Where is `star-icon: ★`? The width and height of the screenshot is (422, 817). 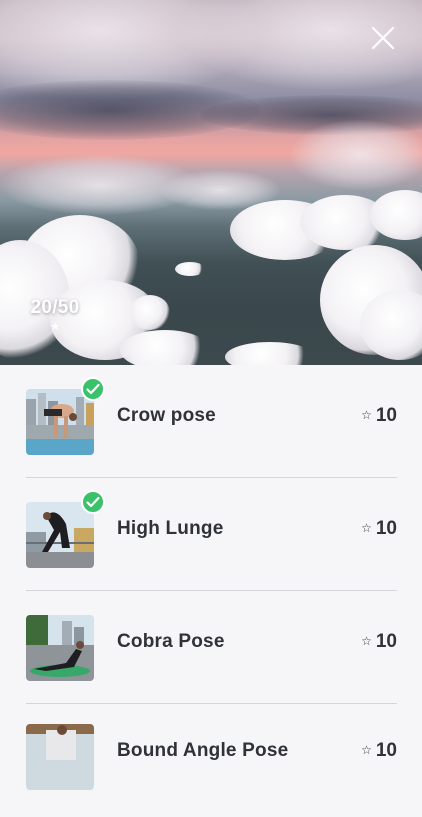
star-icon: ★ is located at coordinates (55, 327).